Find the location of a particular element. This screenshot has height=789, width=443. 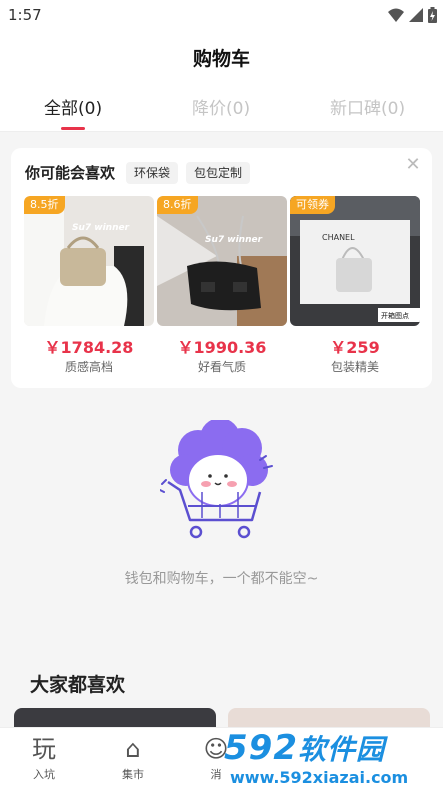

cart-header: 购物车 全部(0) 降价(0) 新口碑(0) is located at coordinates (221, 82).